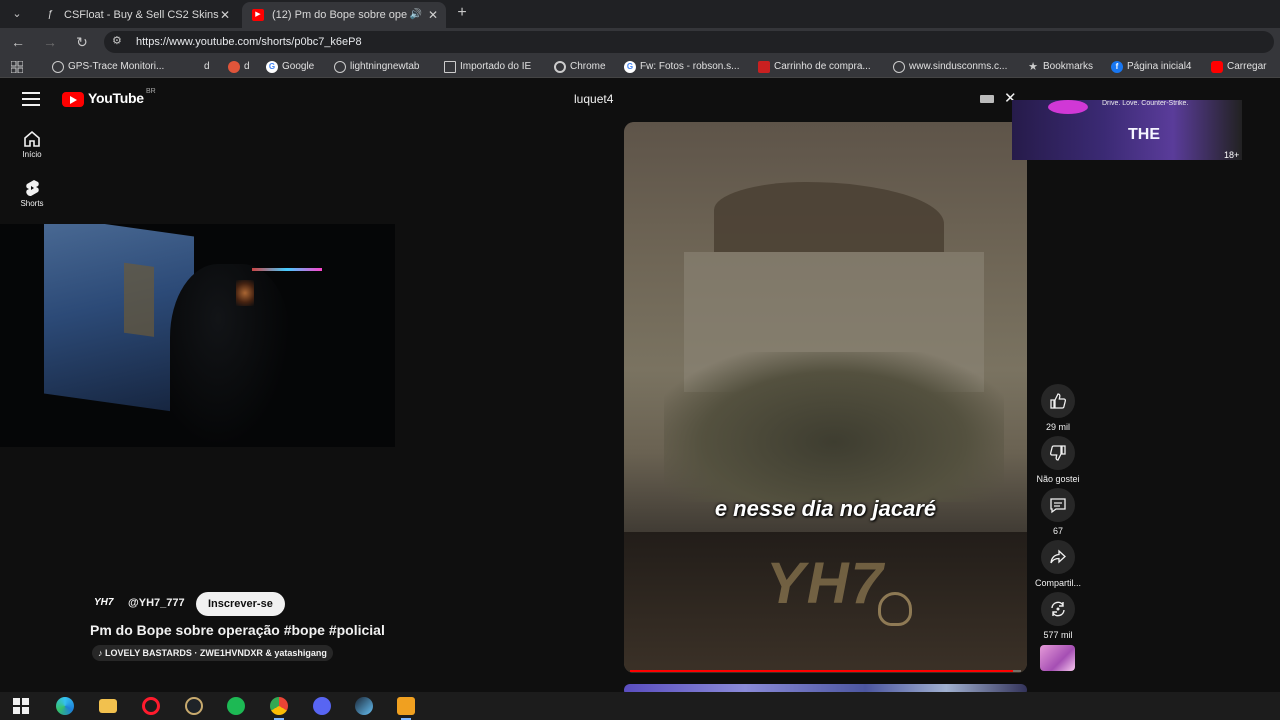 The height and width of the screenshot is (720, 1280). Describe the element at coordinates (825, 508) in the screenshot. I see `video-caption: e nesse dia no jacaré` at that location.